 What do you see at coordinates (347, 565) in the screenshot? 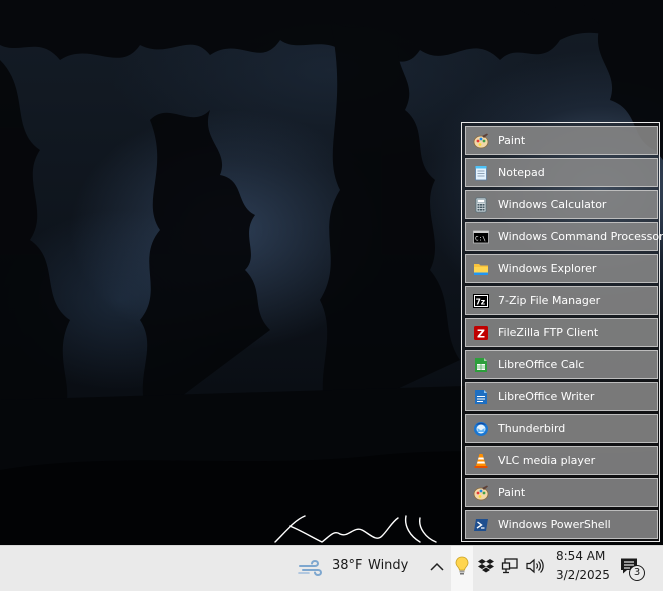
I see `weather-temp: 38°F` at bounding box center [347, 565].